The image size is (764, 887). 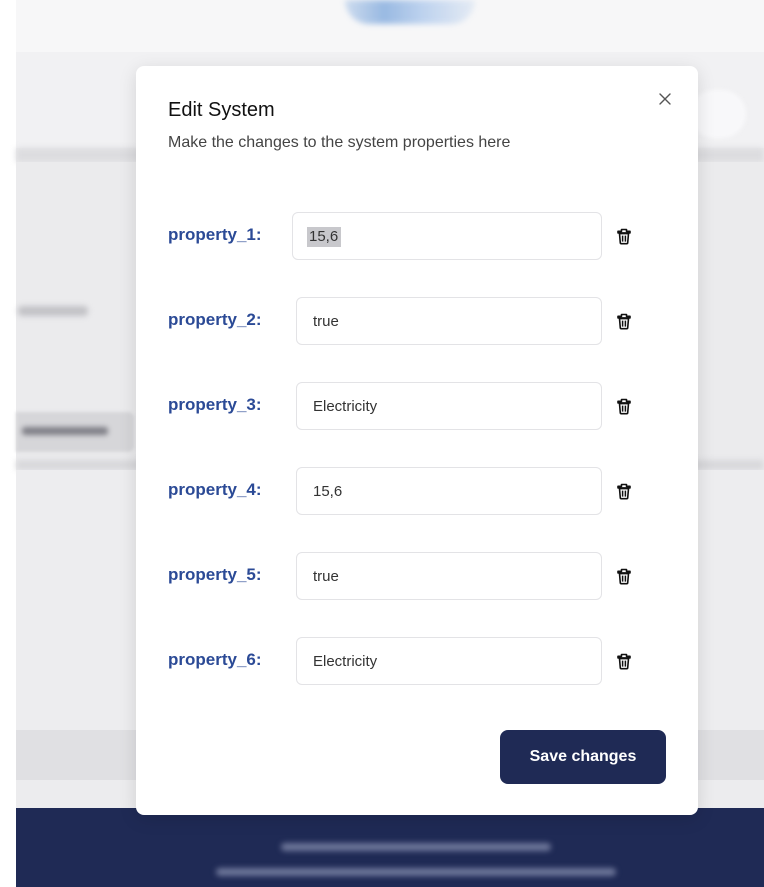 What do you see at coordinates (215, 574) in the screenshot?
I see `property-label: property_5:` at bounding box center [215, 574].